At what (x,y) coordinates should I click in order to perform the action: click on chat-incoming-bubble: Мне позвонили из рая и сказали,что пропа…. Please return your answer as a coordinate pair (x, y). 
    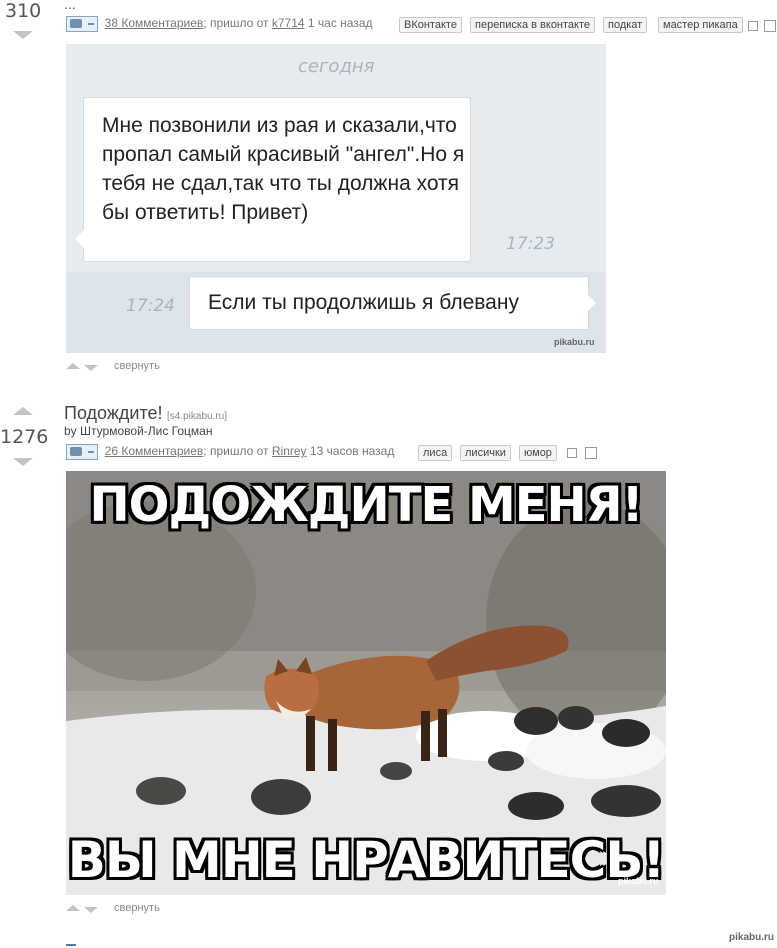
    Looking at the image, I should click on (319, 179).